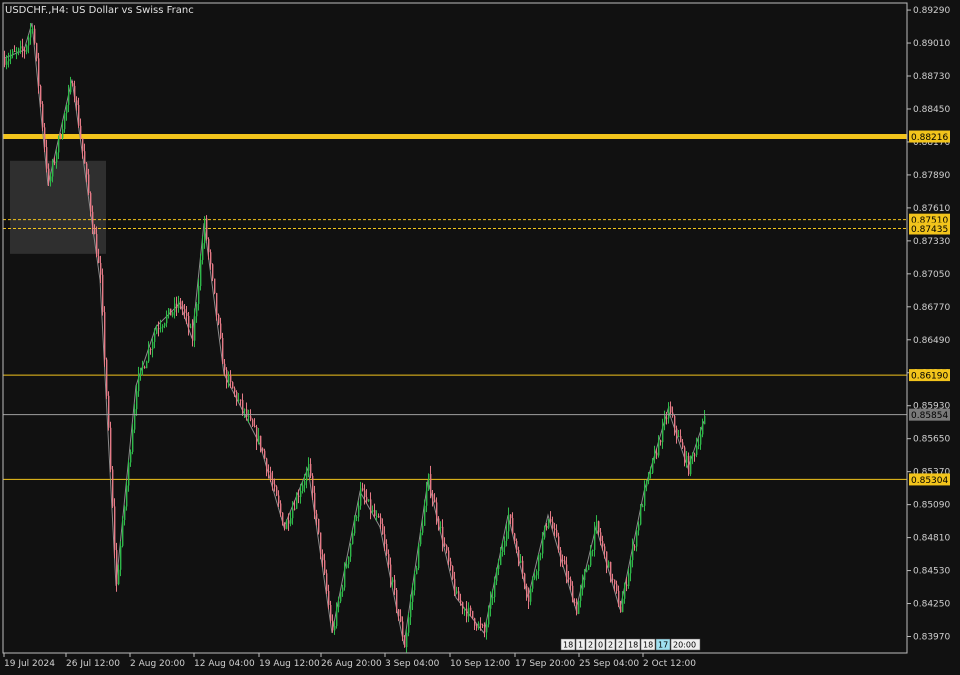 The image size is (960, 675). What do you see at coordinates (931, 539) in the screenshot?
I see `y-tick-label-16: 0.84810` at bounding box center [931, 539].